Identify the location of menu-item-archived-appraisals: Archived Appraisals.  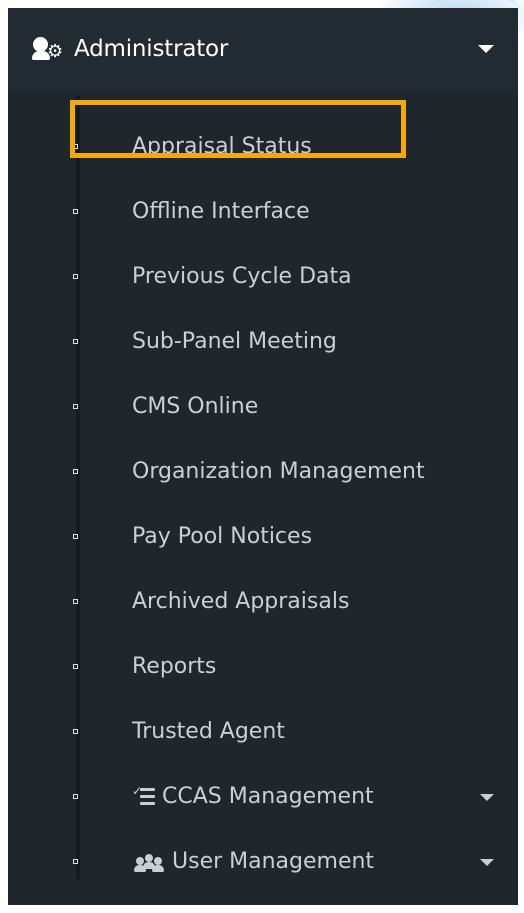
(263, 603).